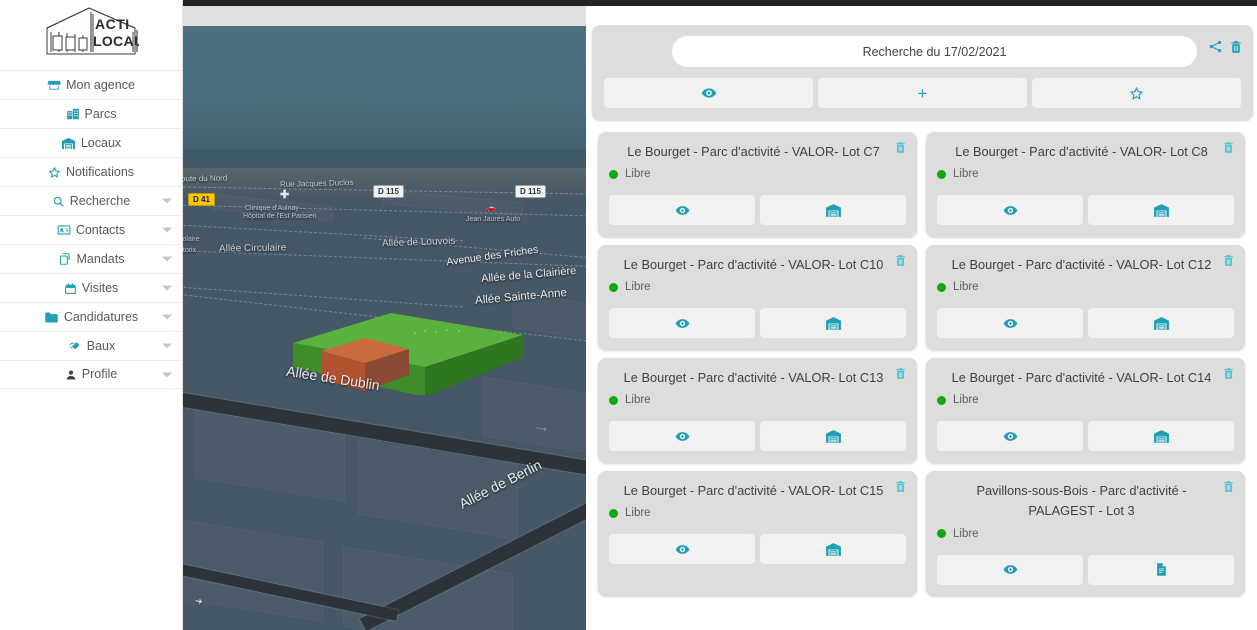  What do you see at coordinates (1161, 569) in the screenshot?
I see `result-document-button` at bounding box center [1161, 569].